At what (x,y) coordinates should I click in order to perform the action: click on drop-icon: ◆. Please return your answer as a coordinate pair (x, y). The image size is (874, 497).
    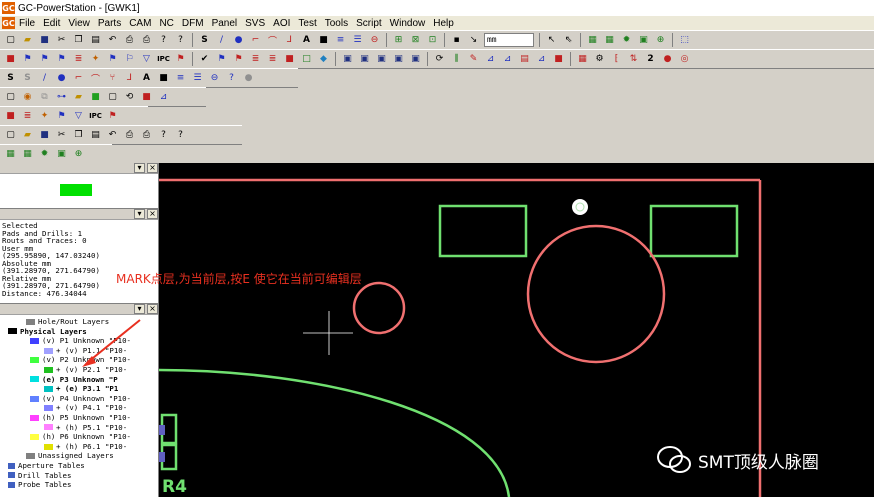
    Looking at the image, I should click on (323, 59).